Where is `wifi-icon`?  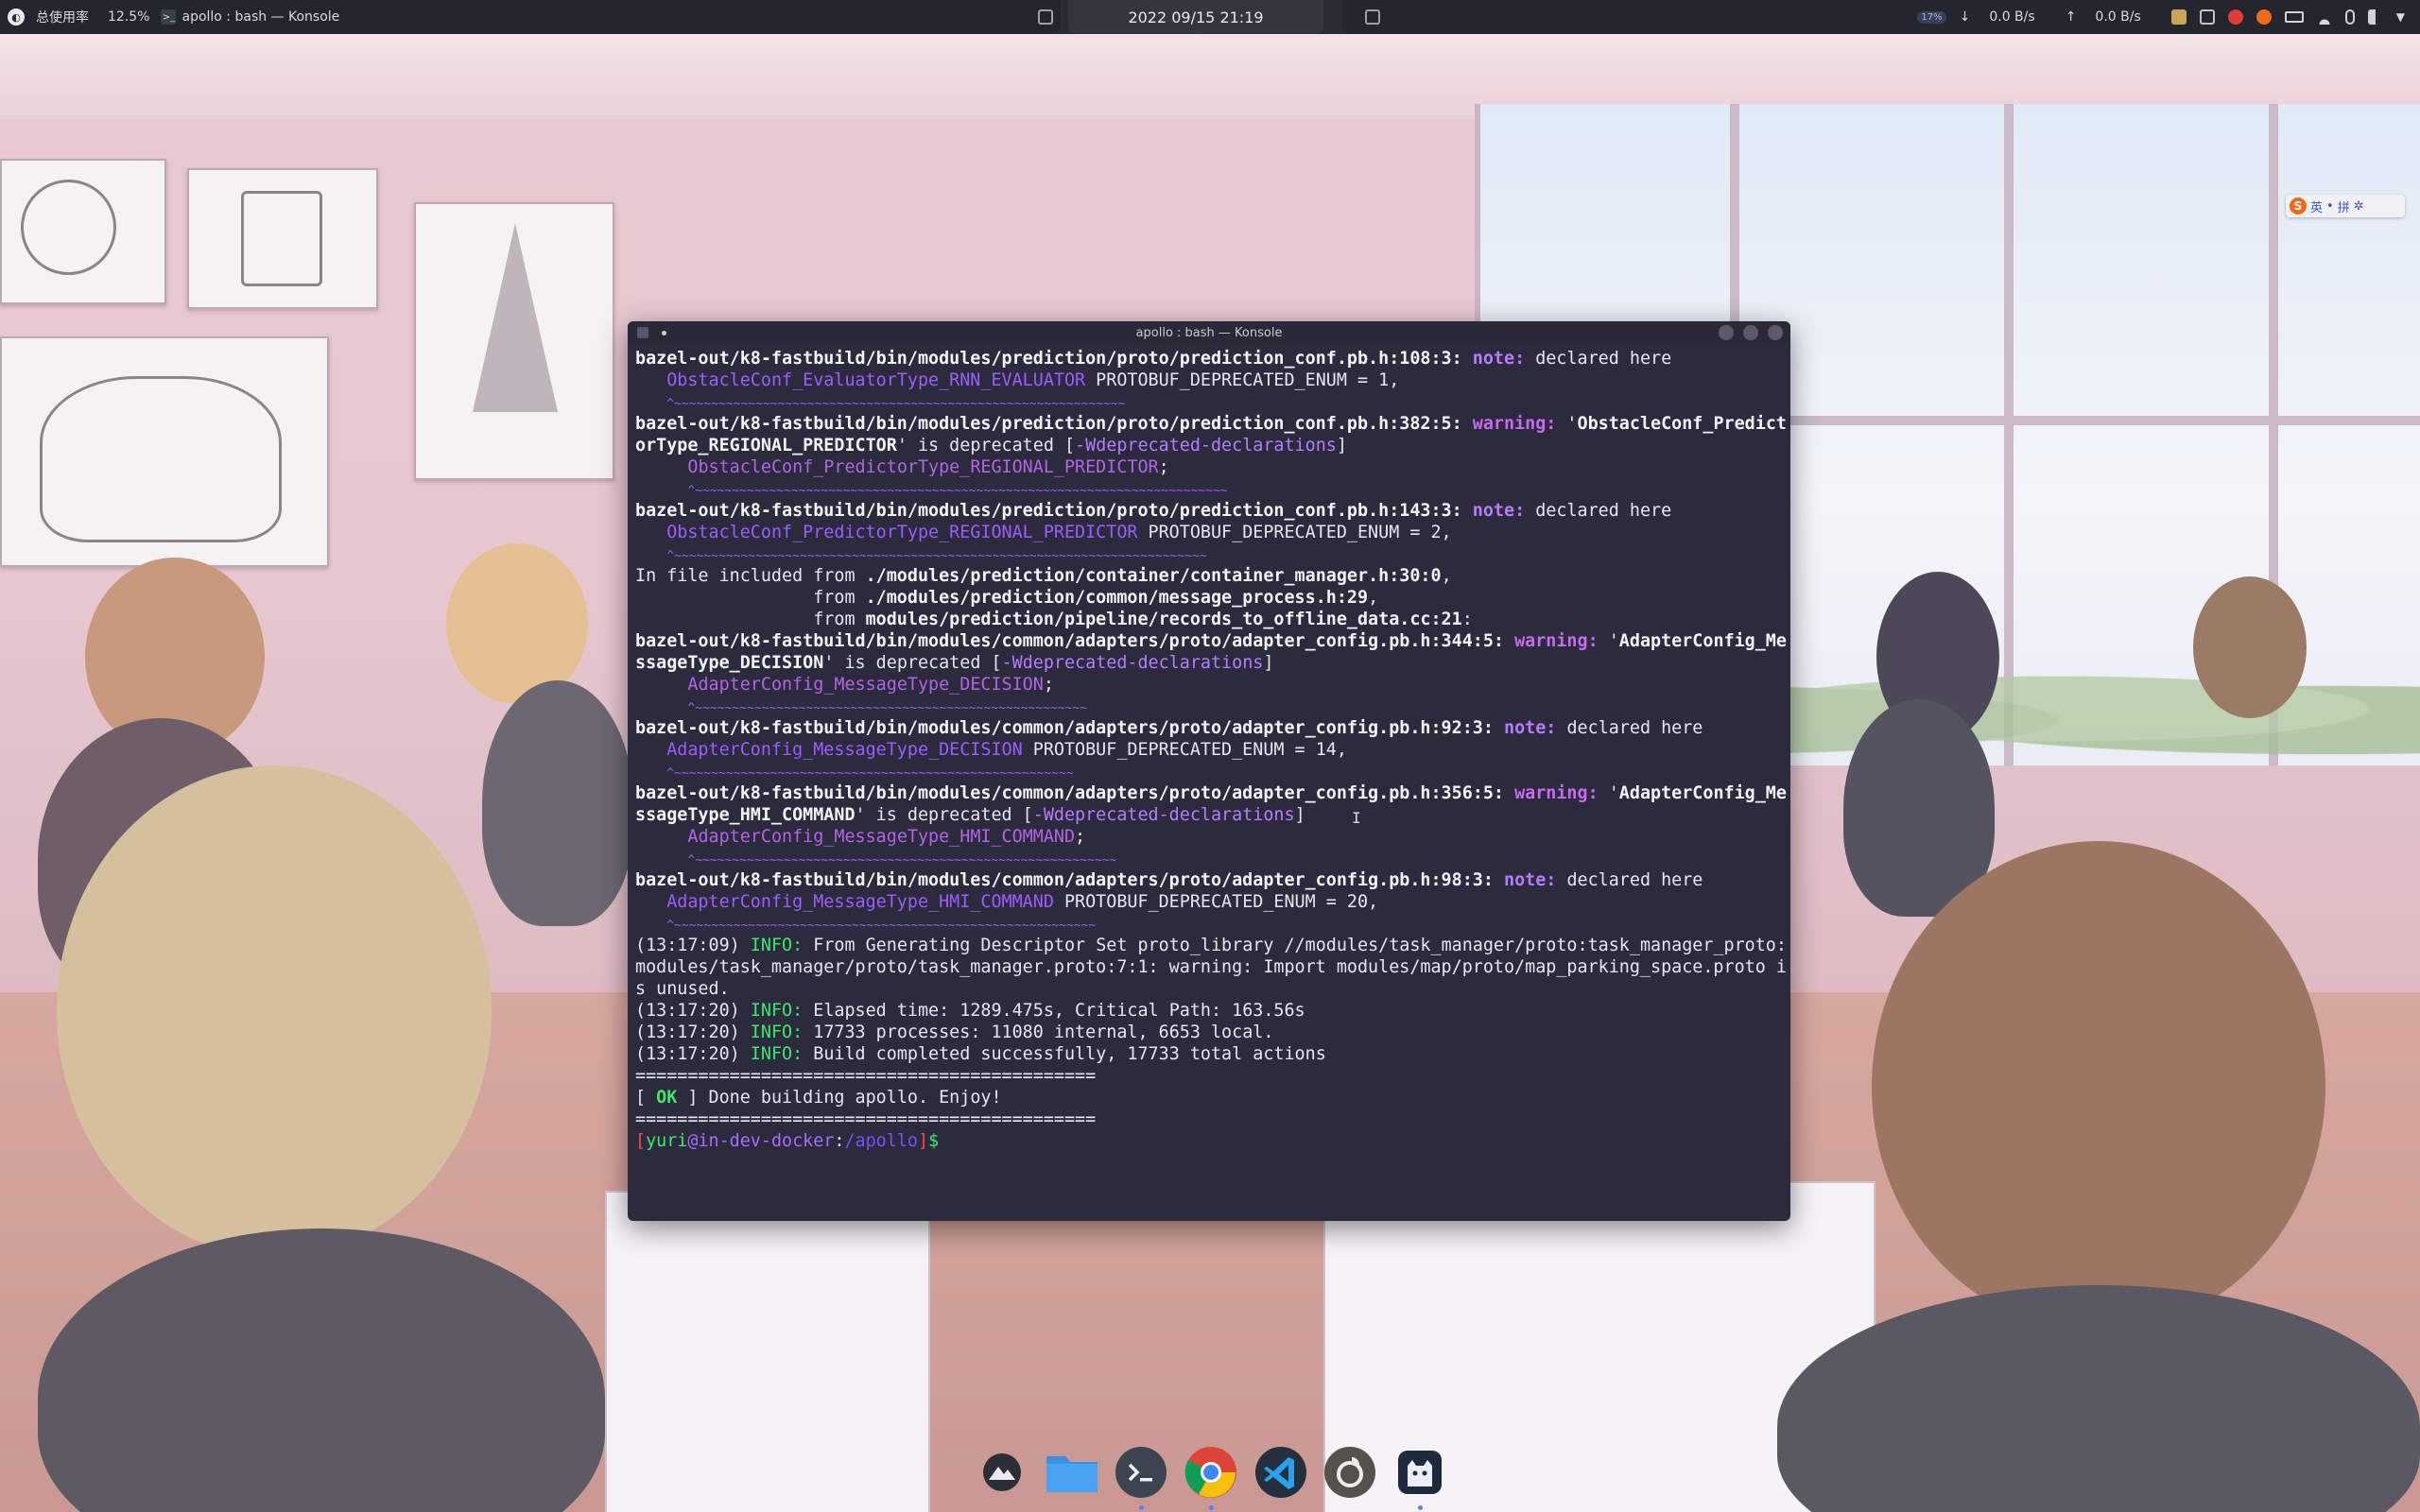 wifi-icon is located at coordinates (2324, 17).